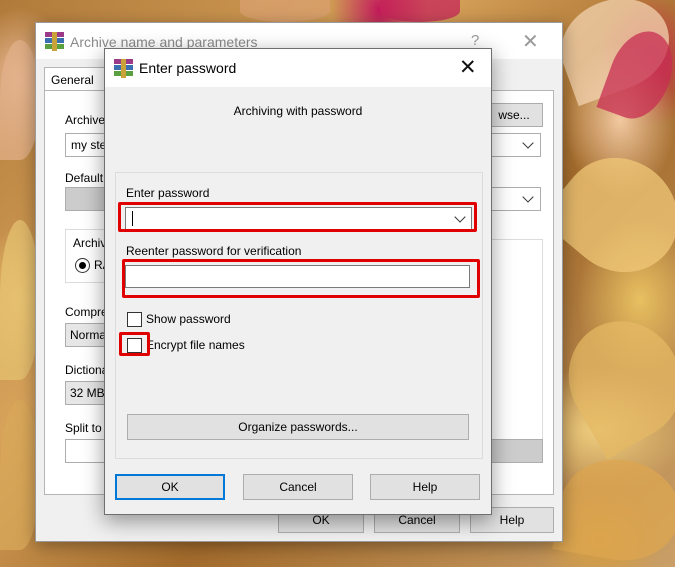 Image resolution: width=675 pixels, height=567 pixels. Describe the element at coordinates (87, 370) in the screenshot. I see `dictionary-label: Dictiona` at that location.